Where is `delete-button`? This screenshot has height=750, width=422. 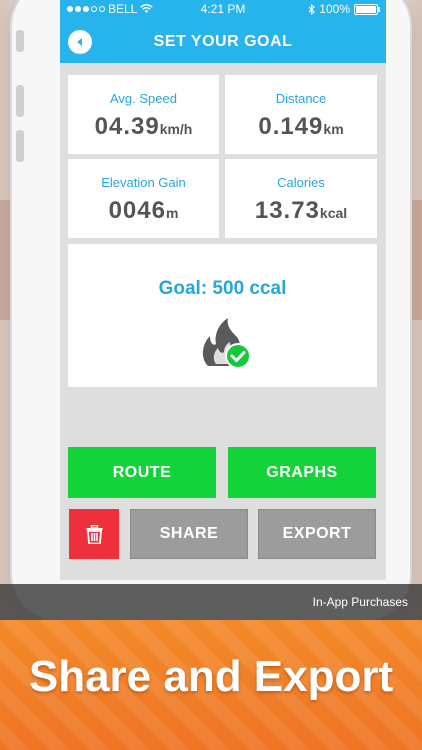
delete-button is located at coordinates (94, 534).